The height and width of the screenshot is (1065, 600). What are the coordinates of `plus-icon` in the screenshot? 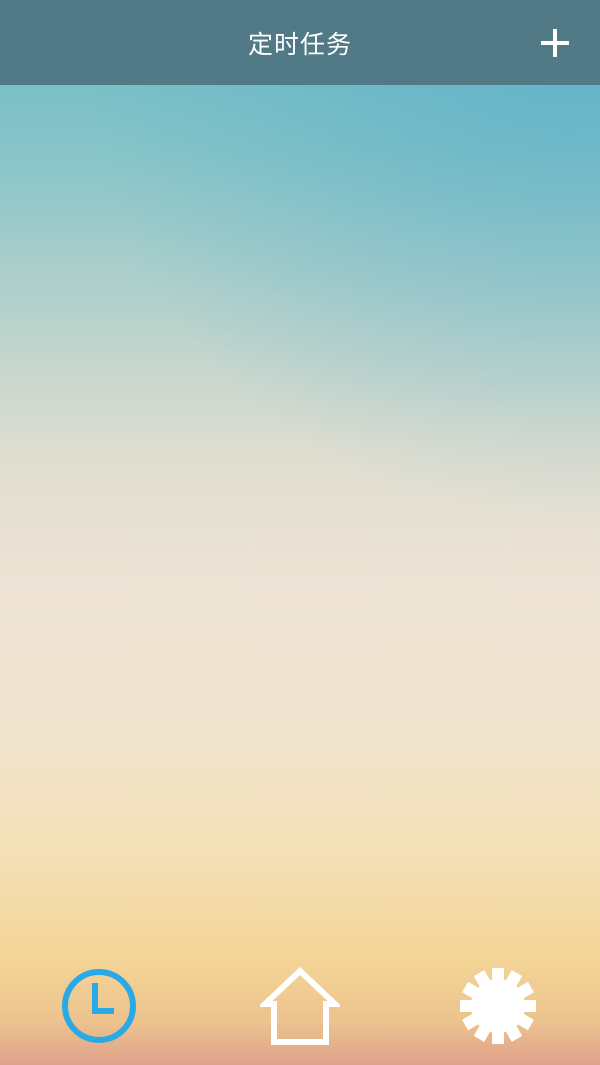 It's located at (555, 43).